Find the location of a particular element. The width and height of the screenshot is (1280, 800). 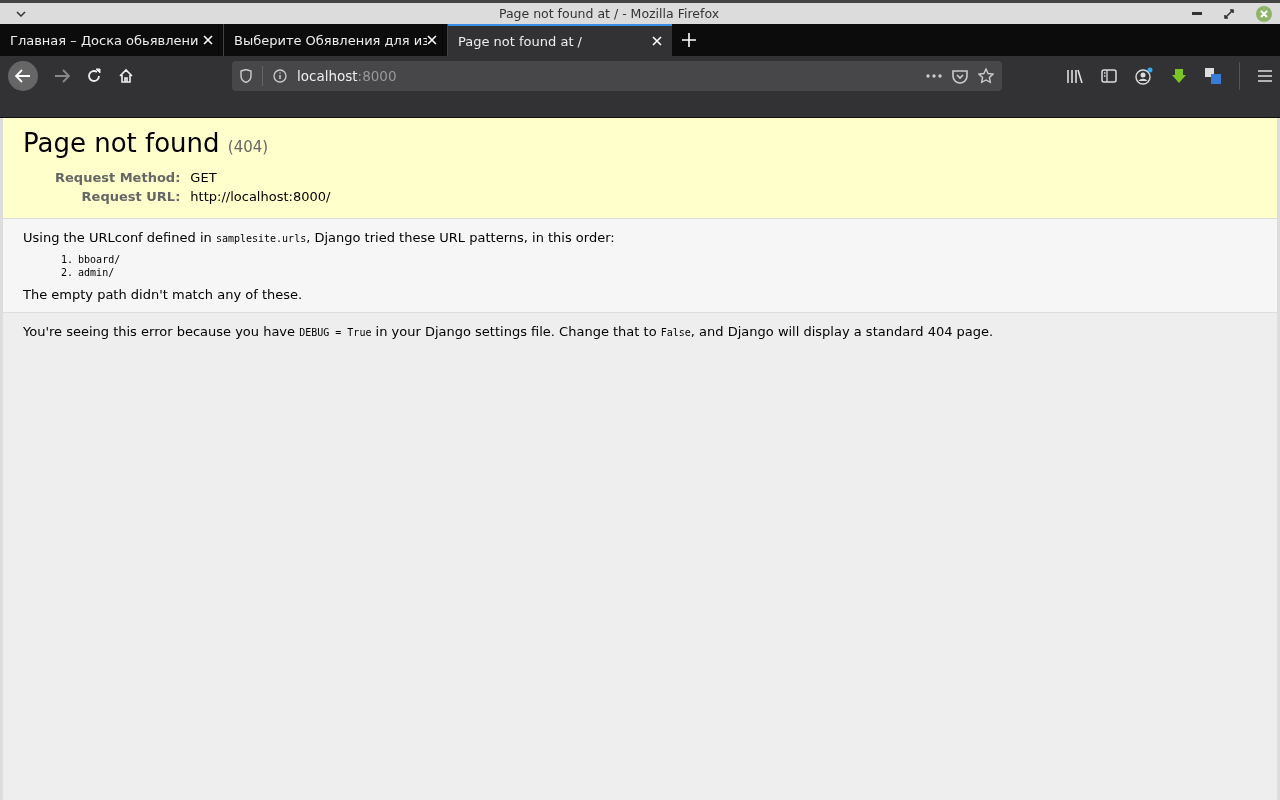

star-icon is located at coordinates (986, 76).